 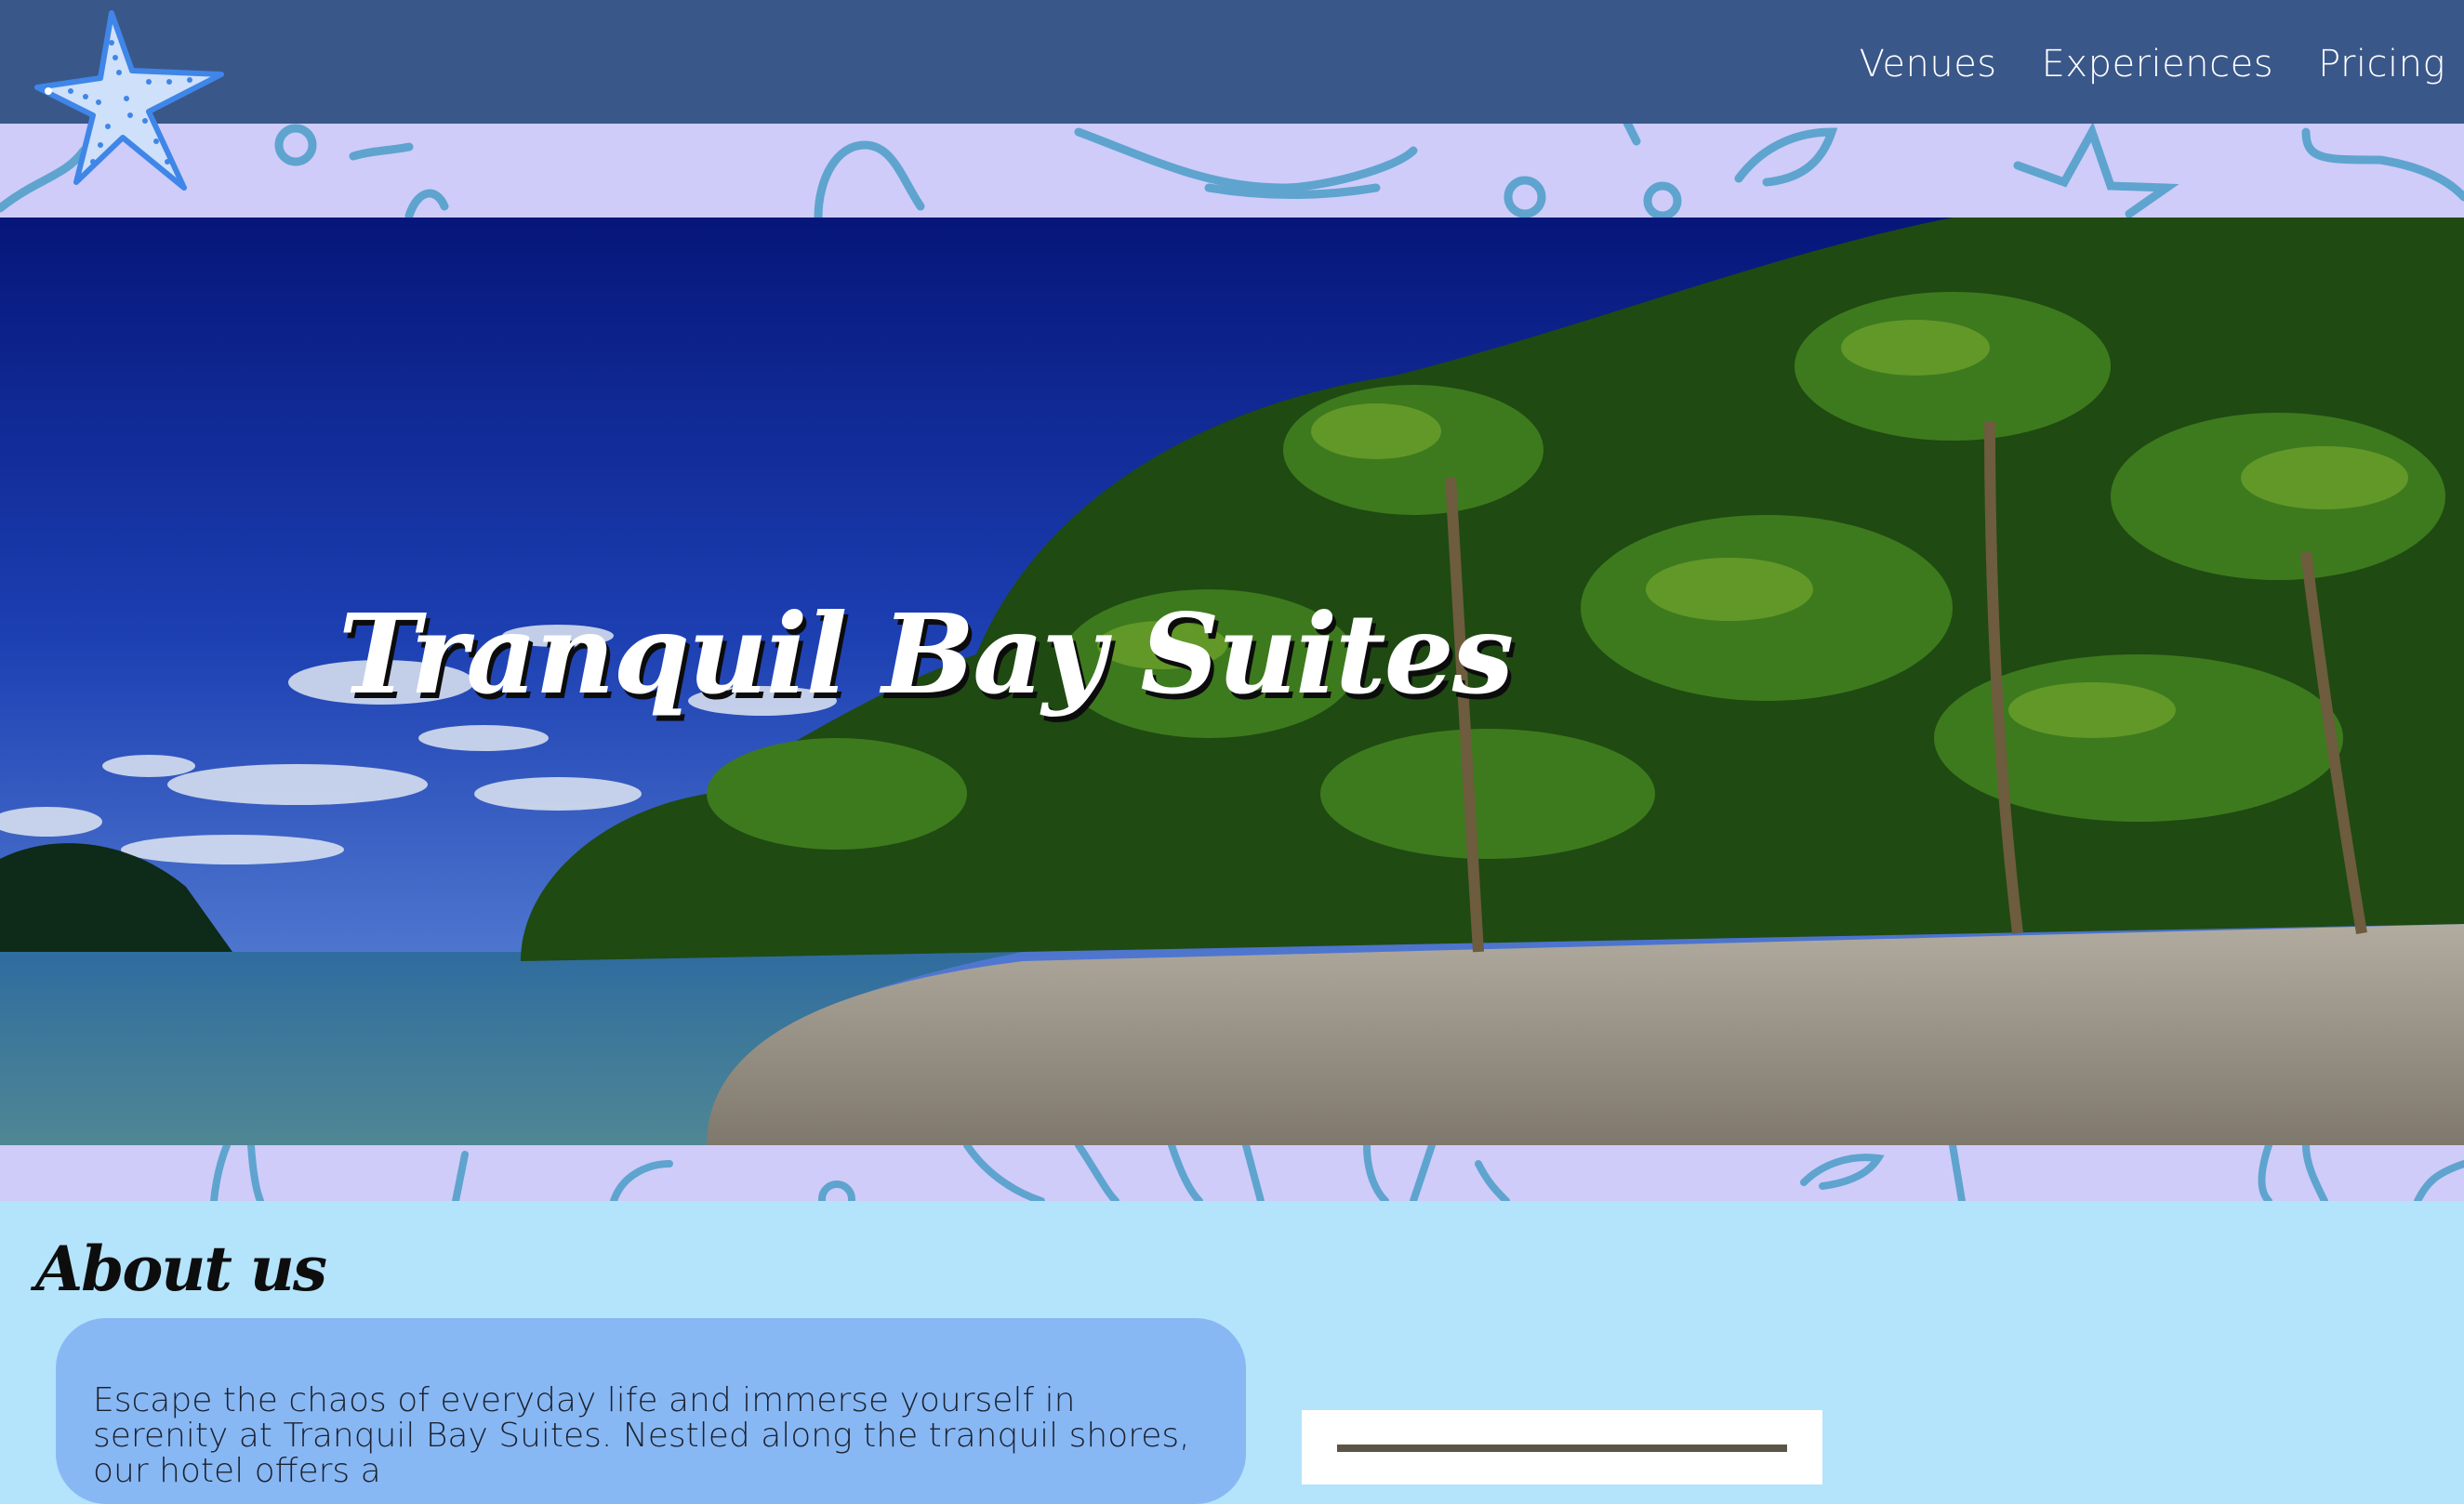 What do you see at coordinates (129, 98) in the screenshot?
I see `starfish-icon` at bounding box center [129, 98].